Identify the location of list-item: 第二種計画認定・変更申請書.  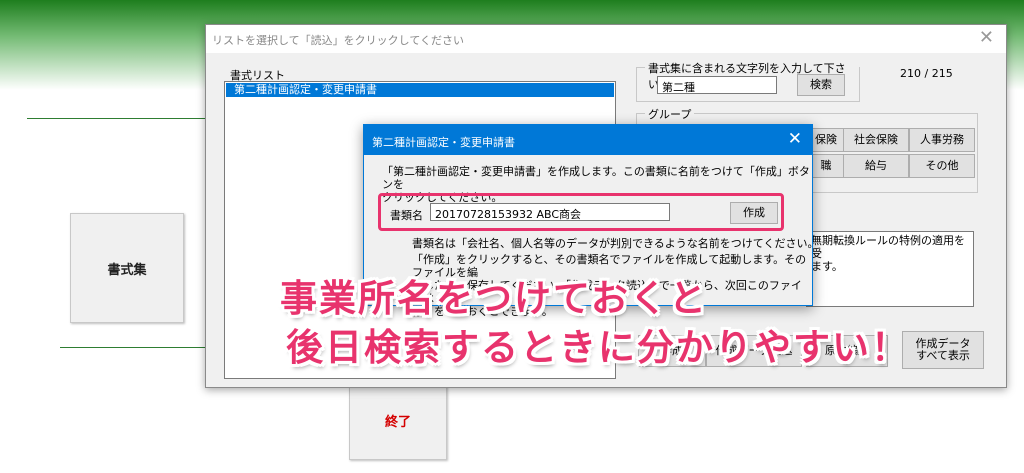
(420, 90).